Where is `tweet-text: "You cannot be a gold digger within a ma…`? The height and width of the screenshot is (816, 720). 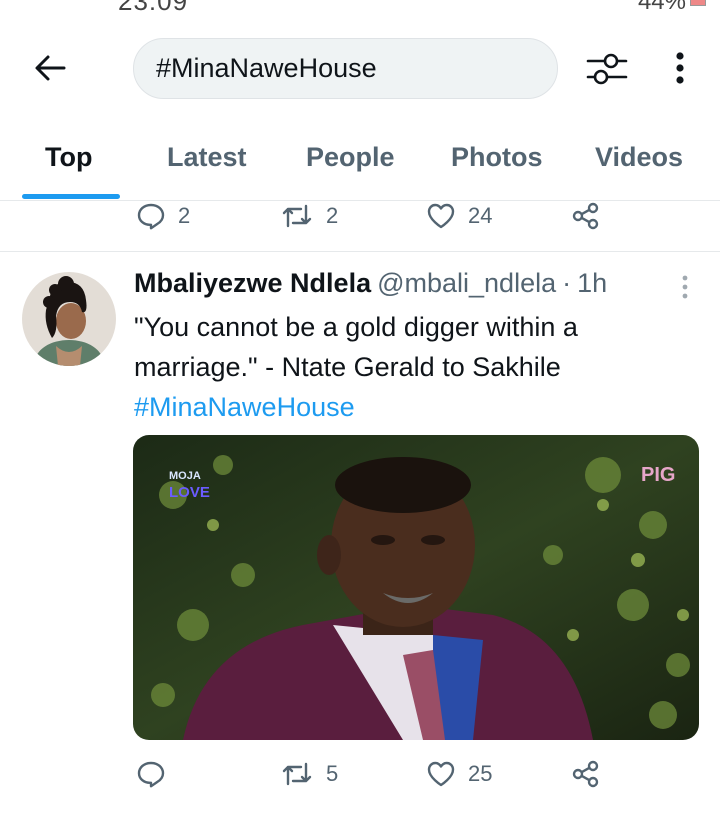 tweet-text: "You cannot be a gold digger within a ma… is located at coordinates (404, 347).